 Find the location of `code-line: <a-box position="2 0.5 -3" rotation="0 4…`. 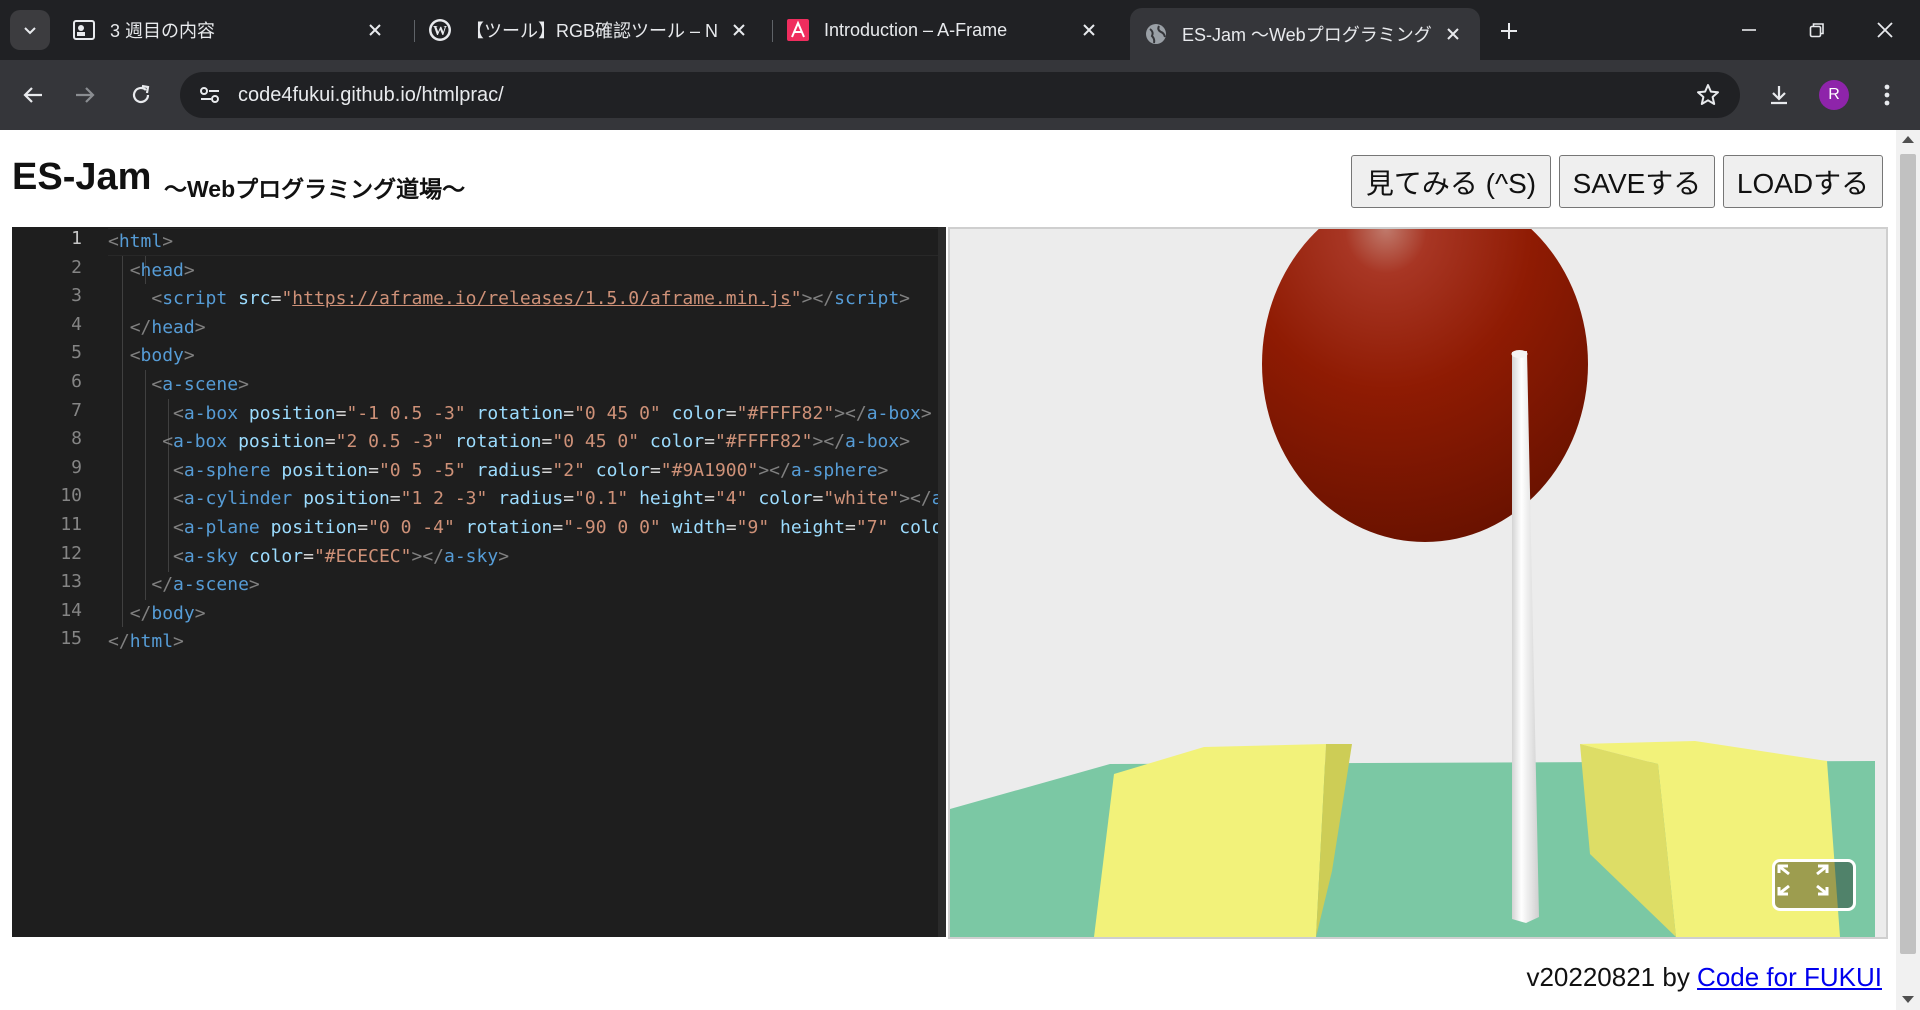

code-line: <a-box position="2 0.5 -3" rotation="0 4… is located at coordinates (509, 442).